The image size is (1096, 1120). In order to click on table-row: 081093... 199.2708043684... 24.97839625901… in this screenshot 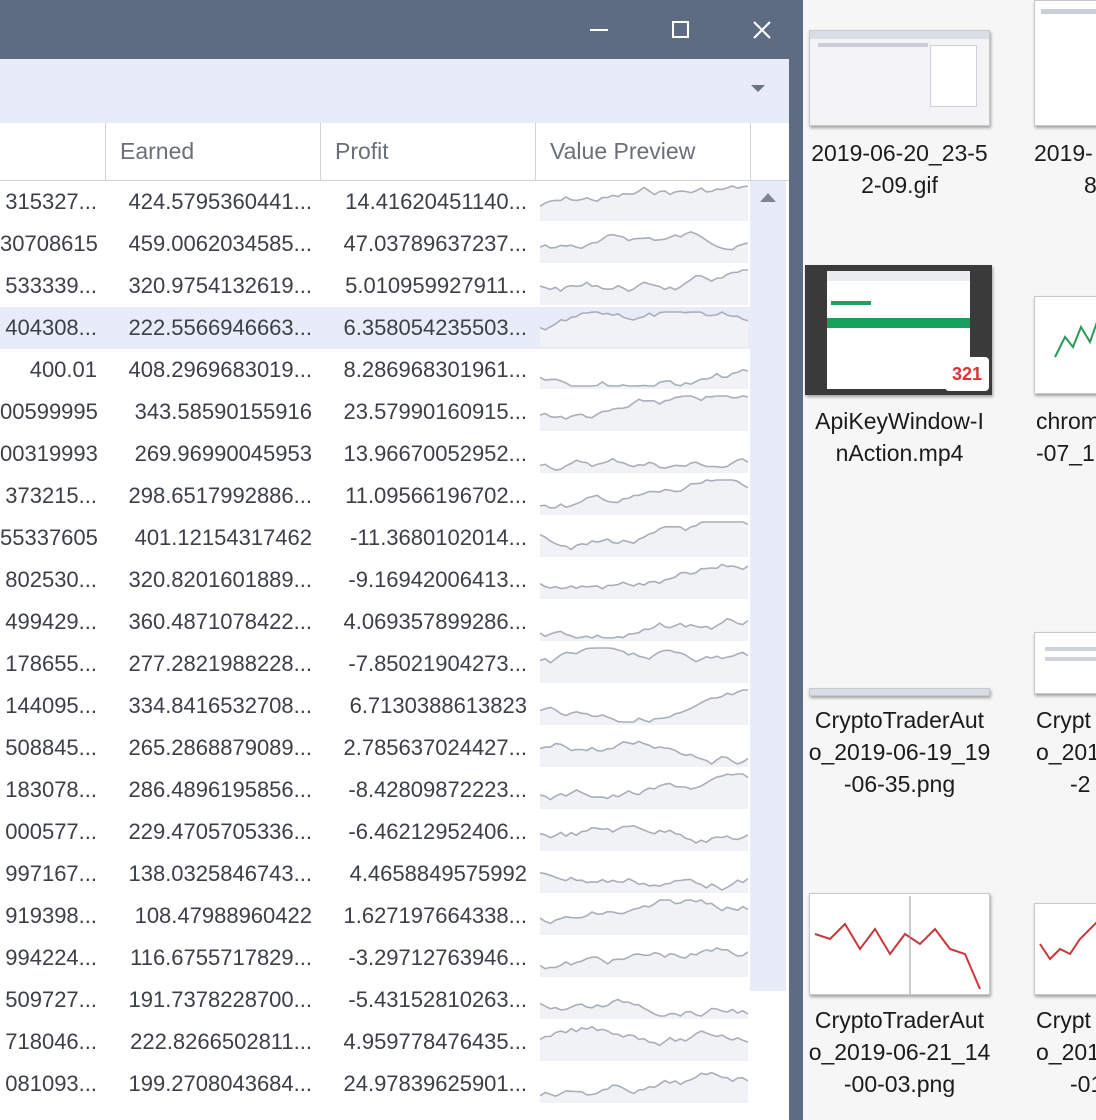, I will do `click(375, 1084)`.